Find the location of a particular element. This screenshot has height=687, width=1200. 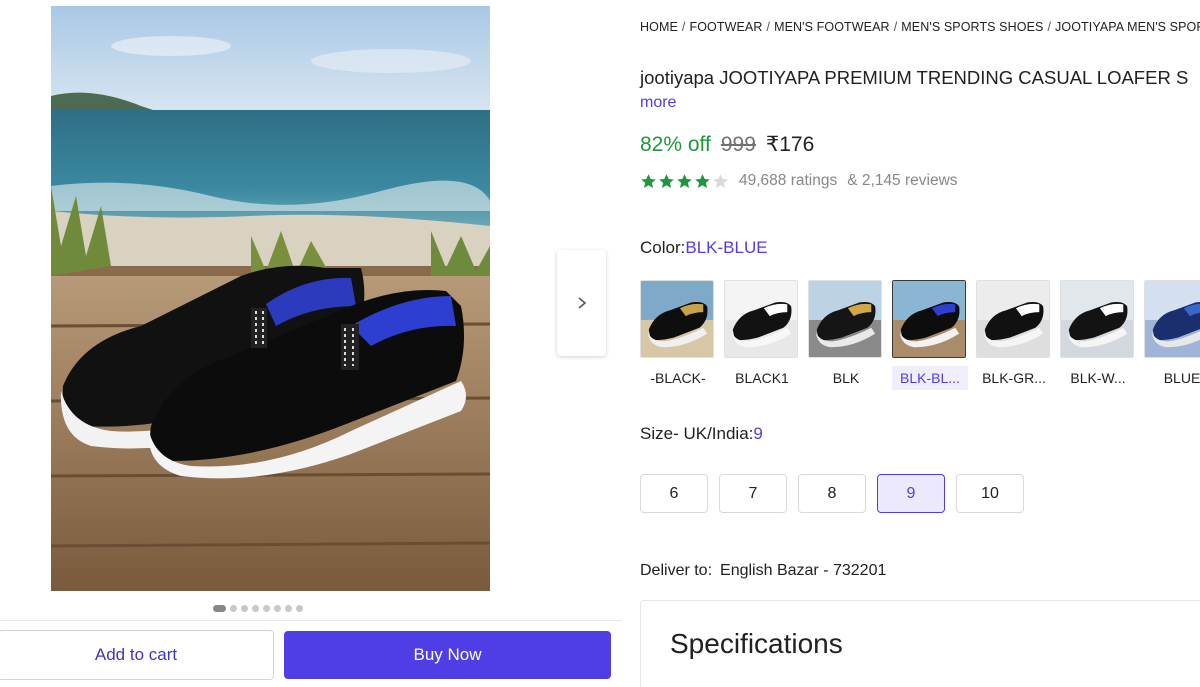

color-swatch: BLACK1 is located at coordinates (762, 335).